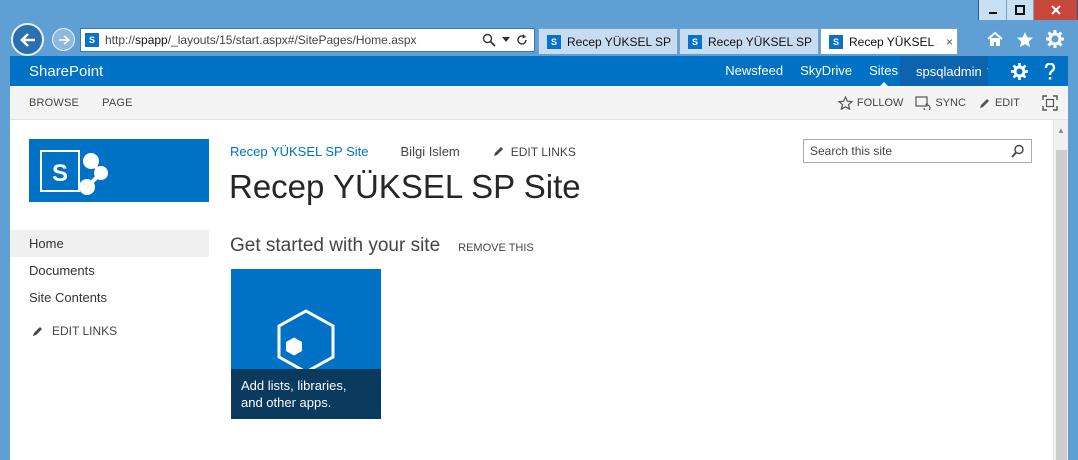  Describe the element at coordinates (534, 152) in the screenshot. I see `topnav-edit-links: EDIT LINKS` at that location.